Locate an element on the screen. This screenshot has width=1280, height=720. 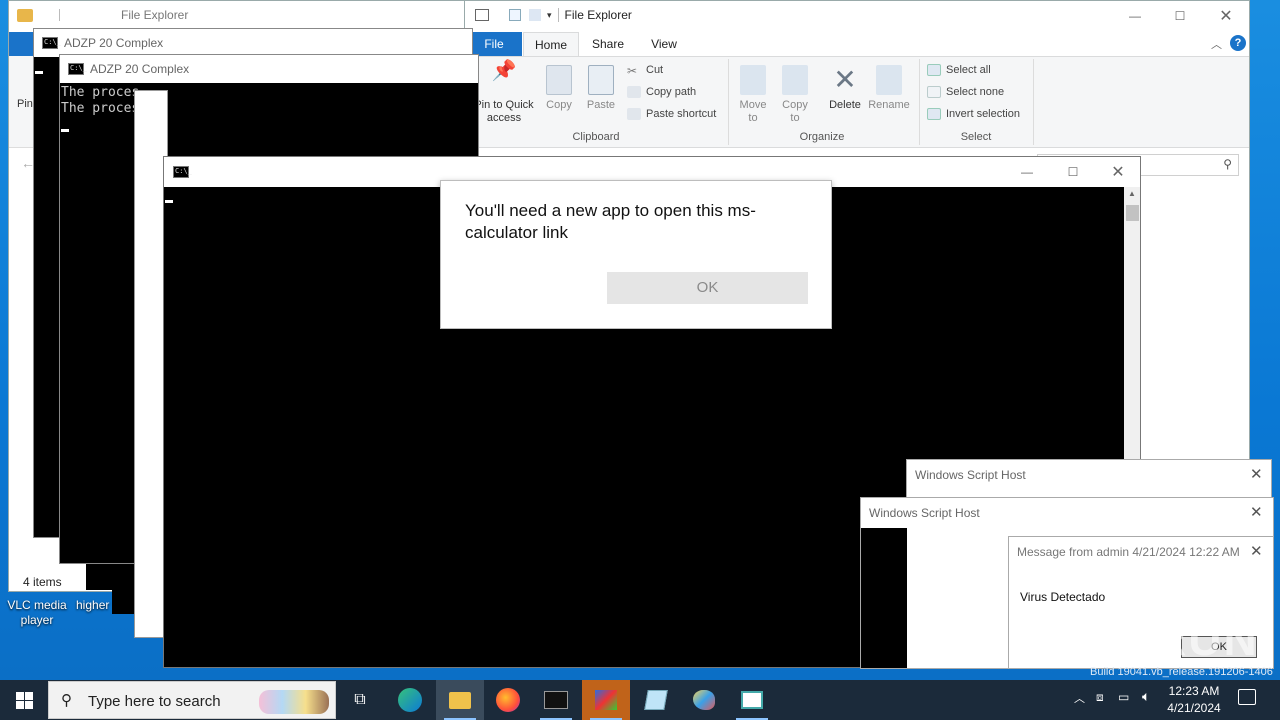
cmd-main-cursor is located at coordinates (169, 201).